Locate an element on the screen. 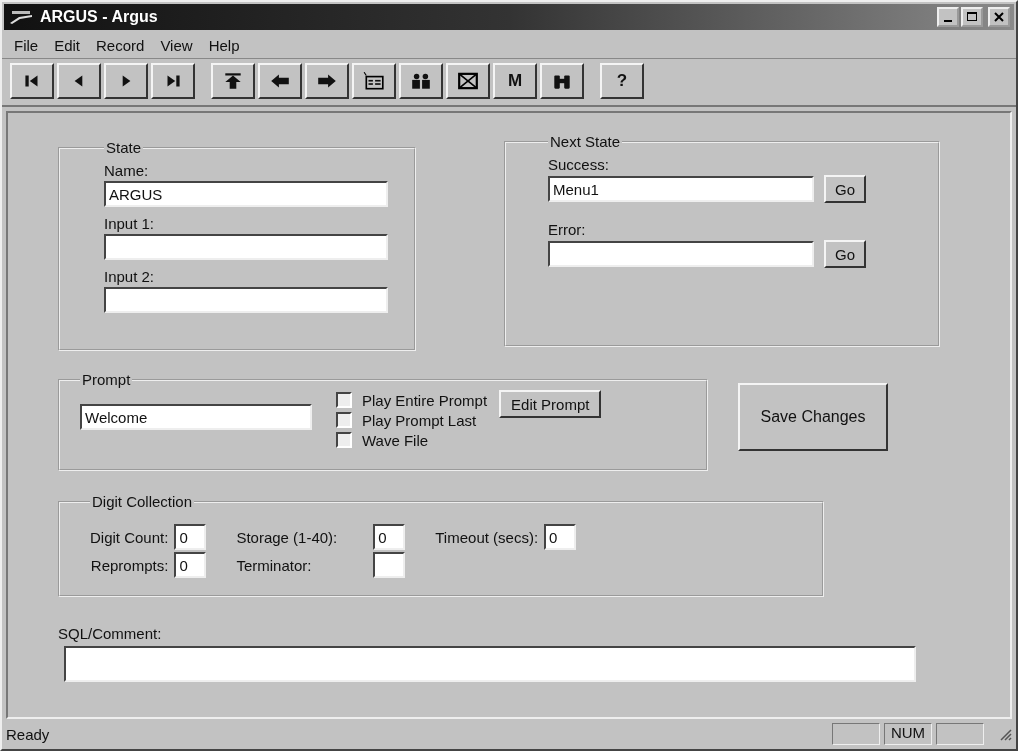  field-label: Input 1: is located at coordinates (130, 223).